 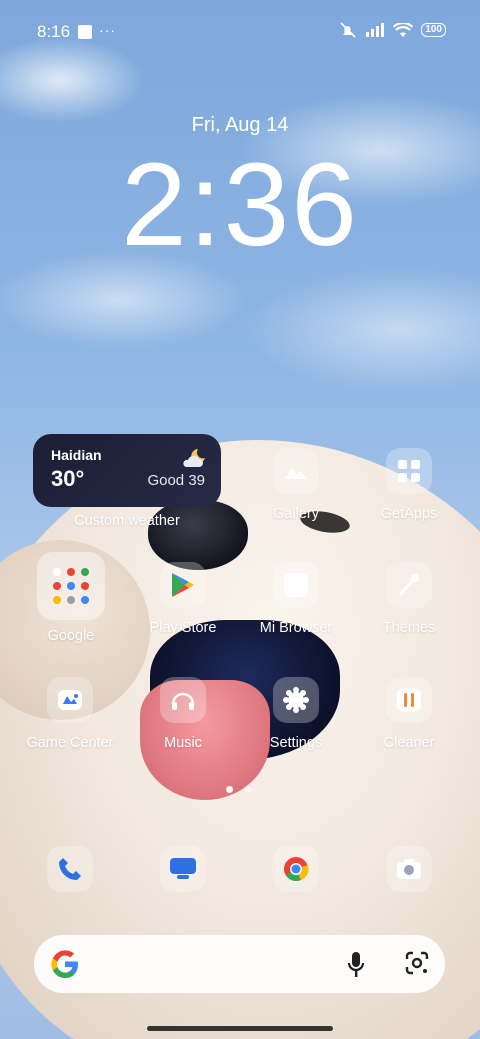 What do you see at coordinates (409, 514) in the screenshot?
I see `app-label: GetApps` at bounding box center [409, 514].